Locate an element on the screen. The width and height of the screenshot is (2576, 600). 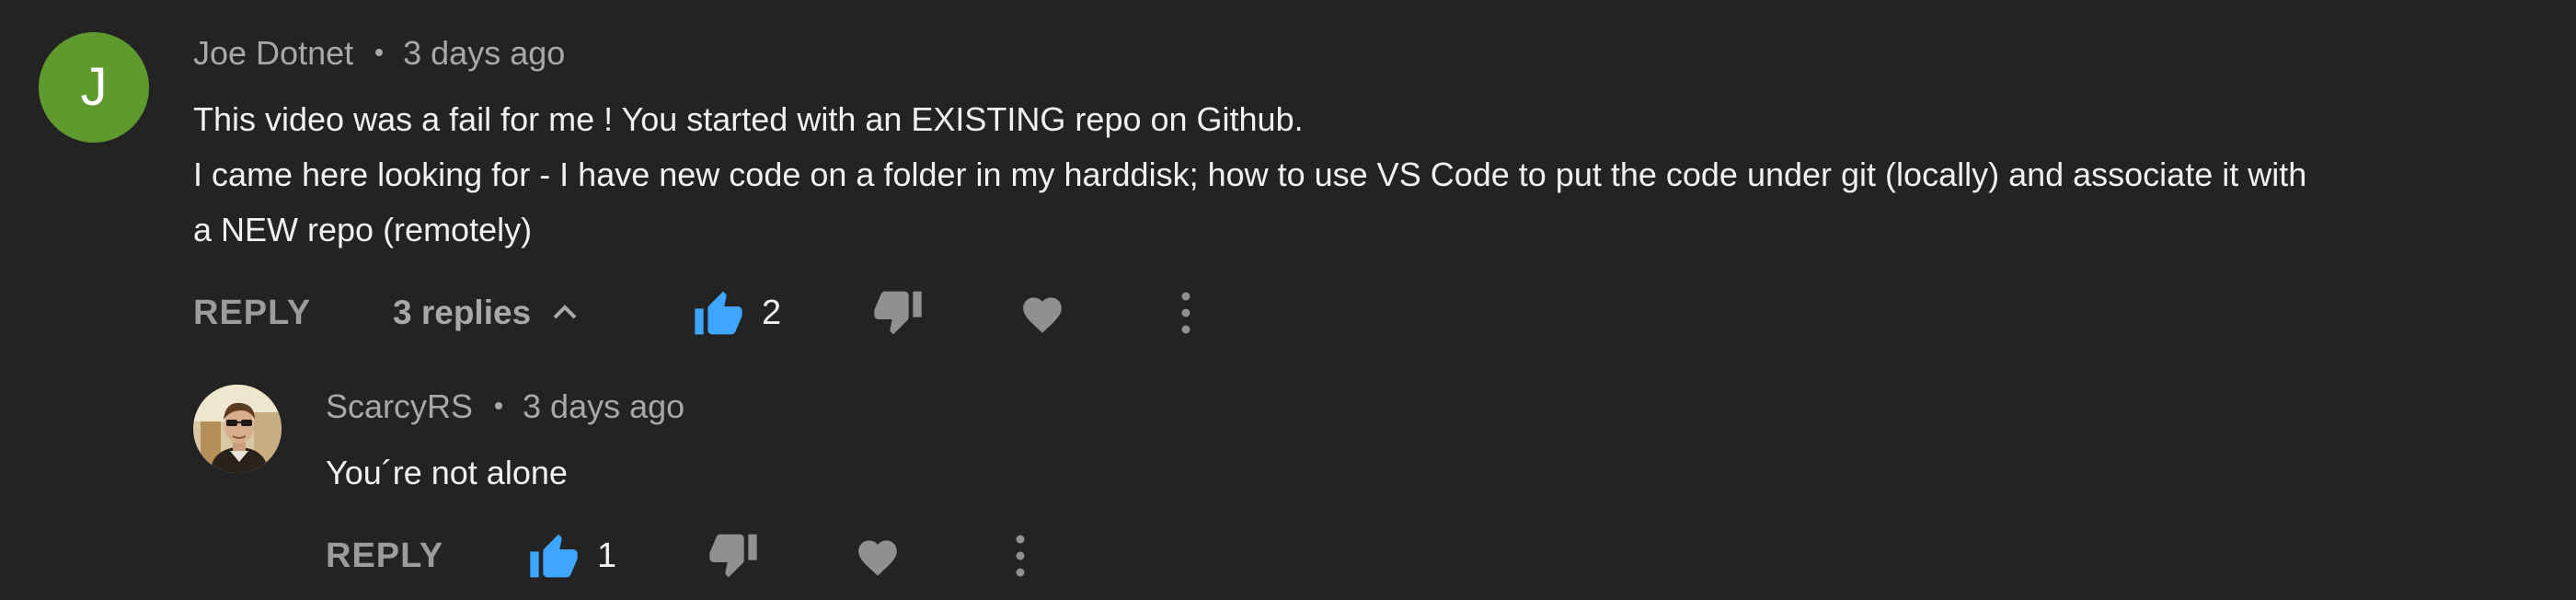
reply-heart-button is located at coordinates (877, 556).